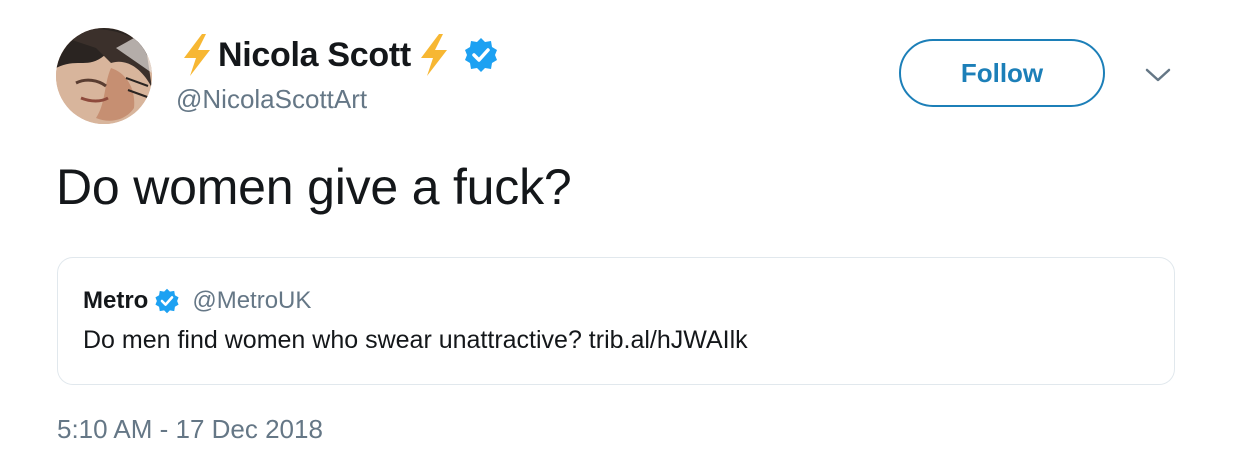 The height and width of the screenshot is (470, 1234). Describe the element at coordinates (252, 300) in the screenshot. I see `quoted-author-handle: @MetroUK` at that location.